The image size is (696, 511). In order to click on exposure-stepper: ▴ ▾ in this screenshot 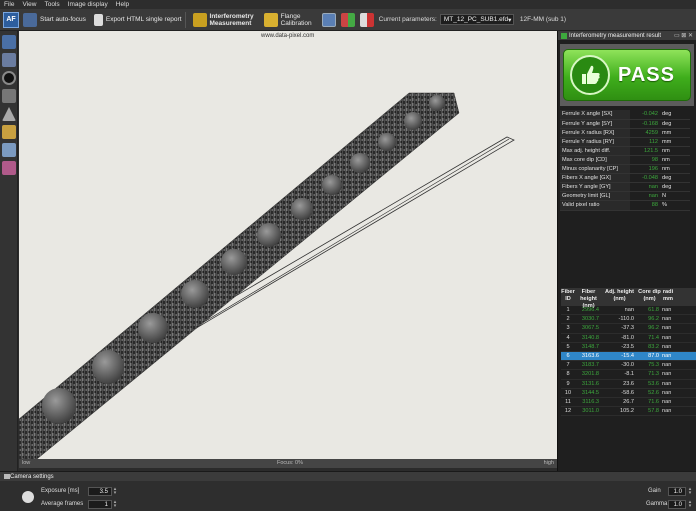, I will do `click(115, 491)`.